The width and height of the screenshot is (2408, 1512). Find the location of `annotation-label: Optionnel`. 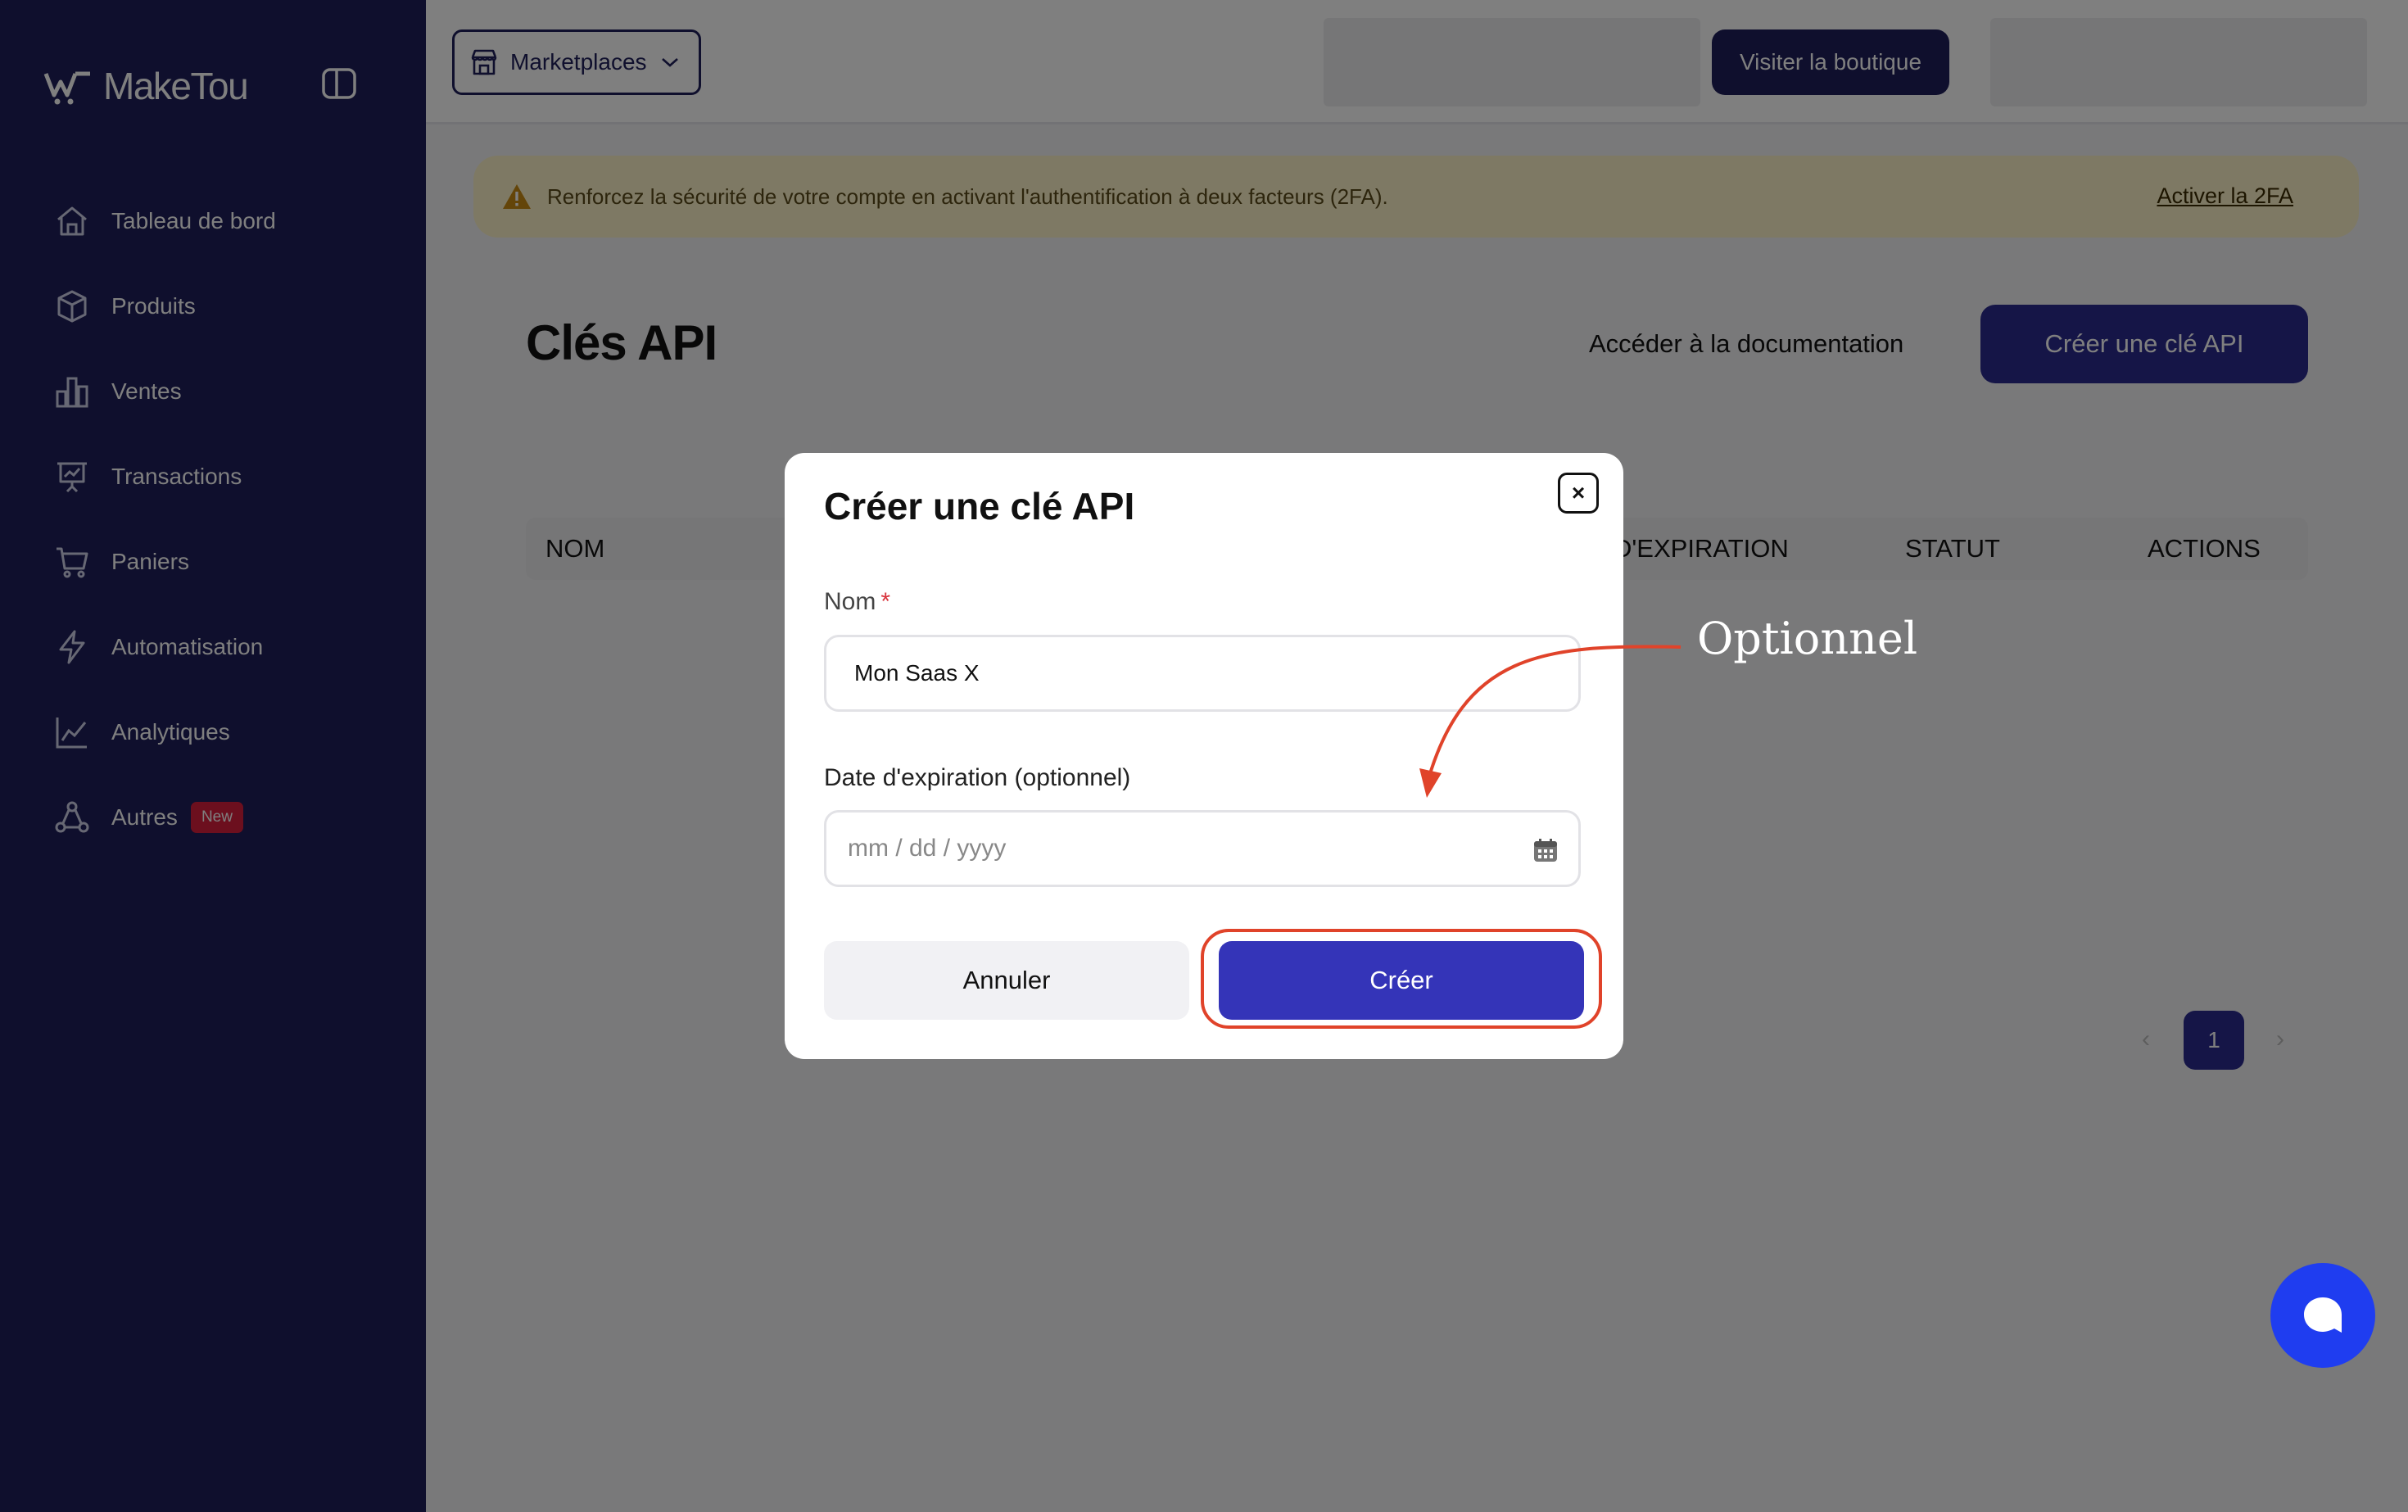

annotation-label: Optionnel is located at coordinates (1807, 639).